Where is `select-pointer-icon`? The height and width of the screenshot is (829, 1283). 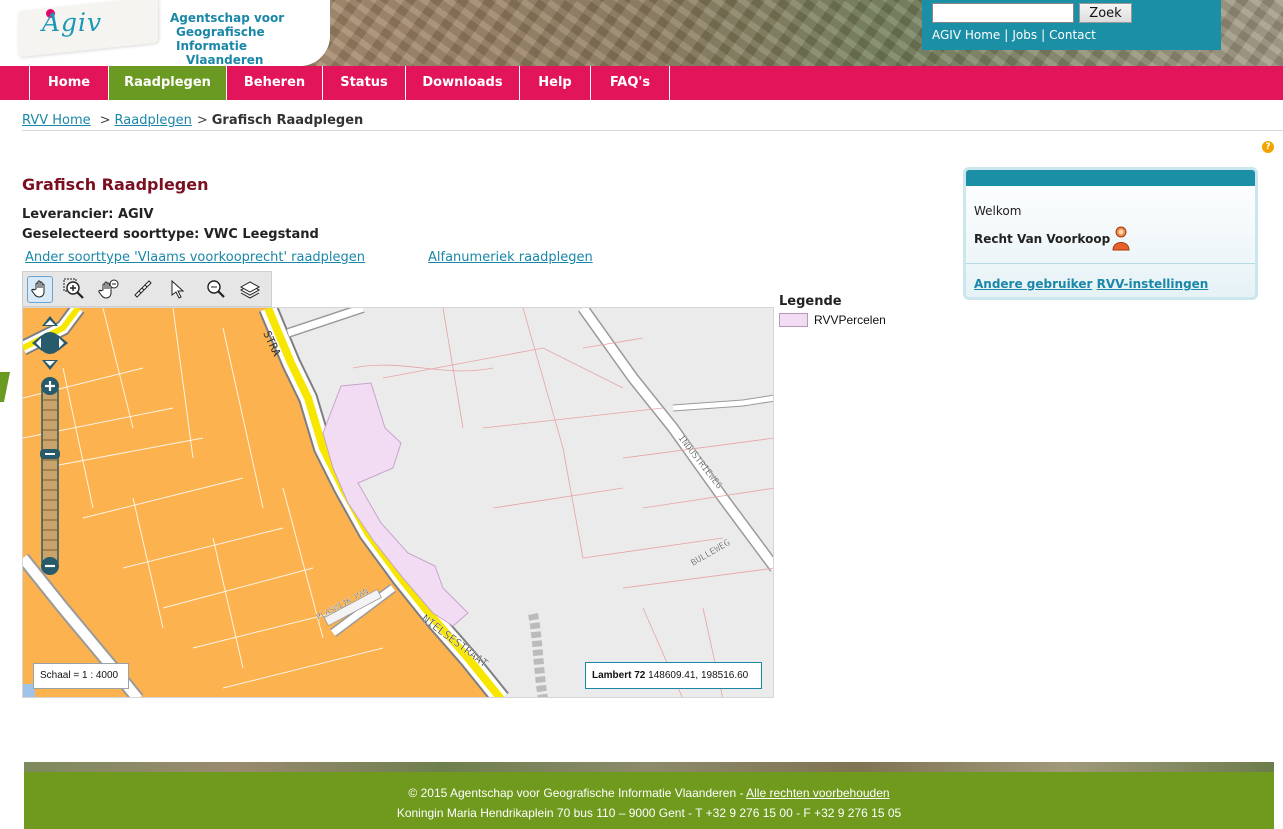 select-pointer-icon is located at coordinates (177, 289).